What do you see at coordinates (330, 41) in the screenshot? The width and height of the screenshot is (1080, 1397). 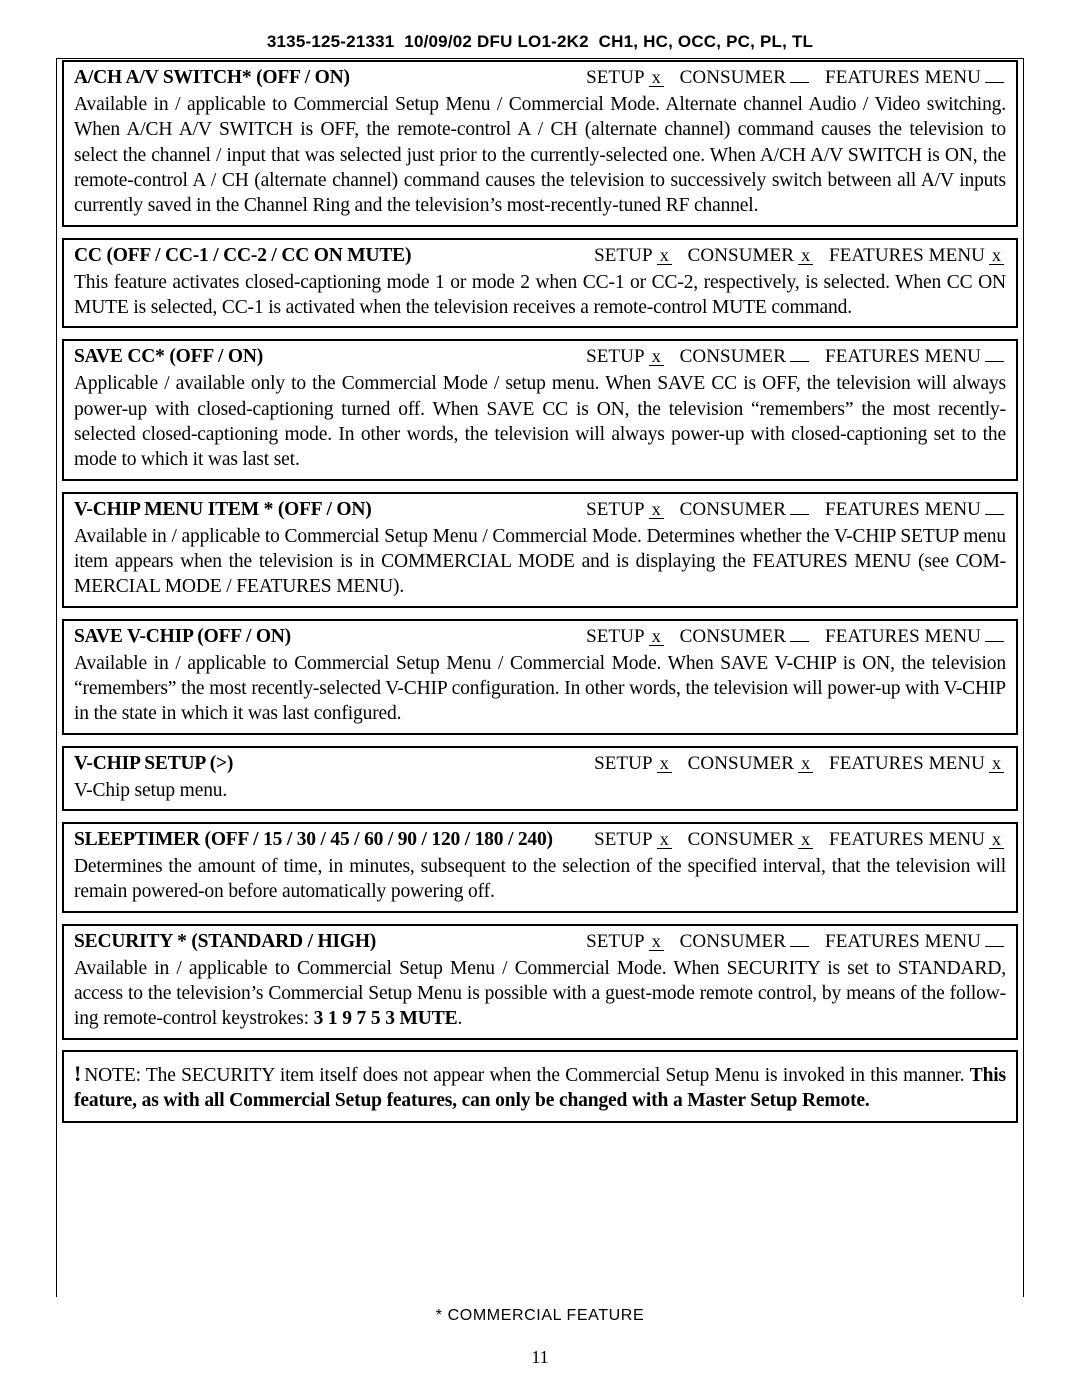 I see `header-doc-number: 3135-125-21331` at bounding box center [330, 41].